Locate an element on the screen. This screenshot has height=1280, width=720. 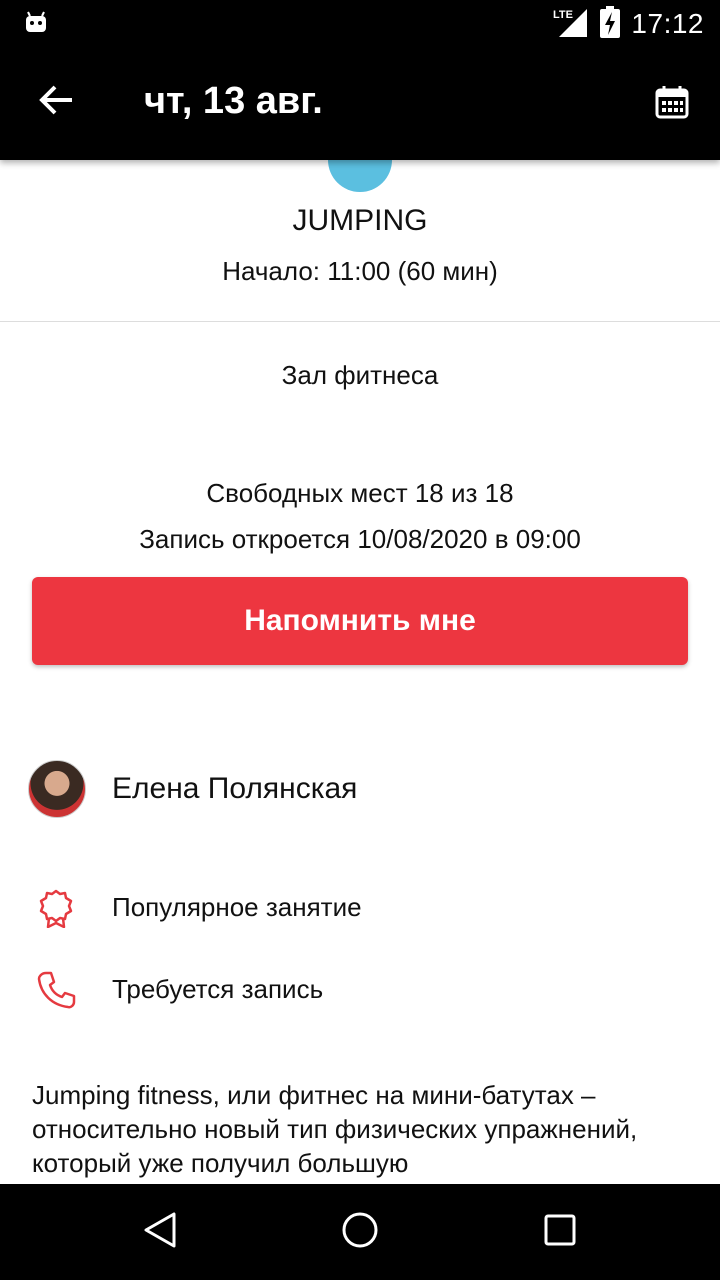
nav-recents-button is located at coordinates (560, 1232).